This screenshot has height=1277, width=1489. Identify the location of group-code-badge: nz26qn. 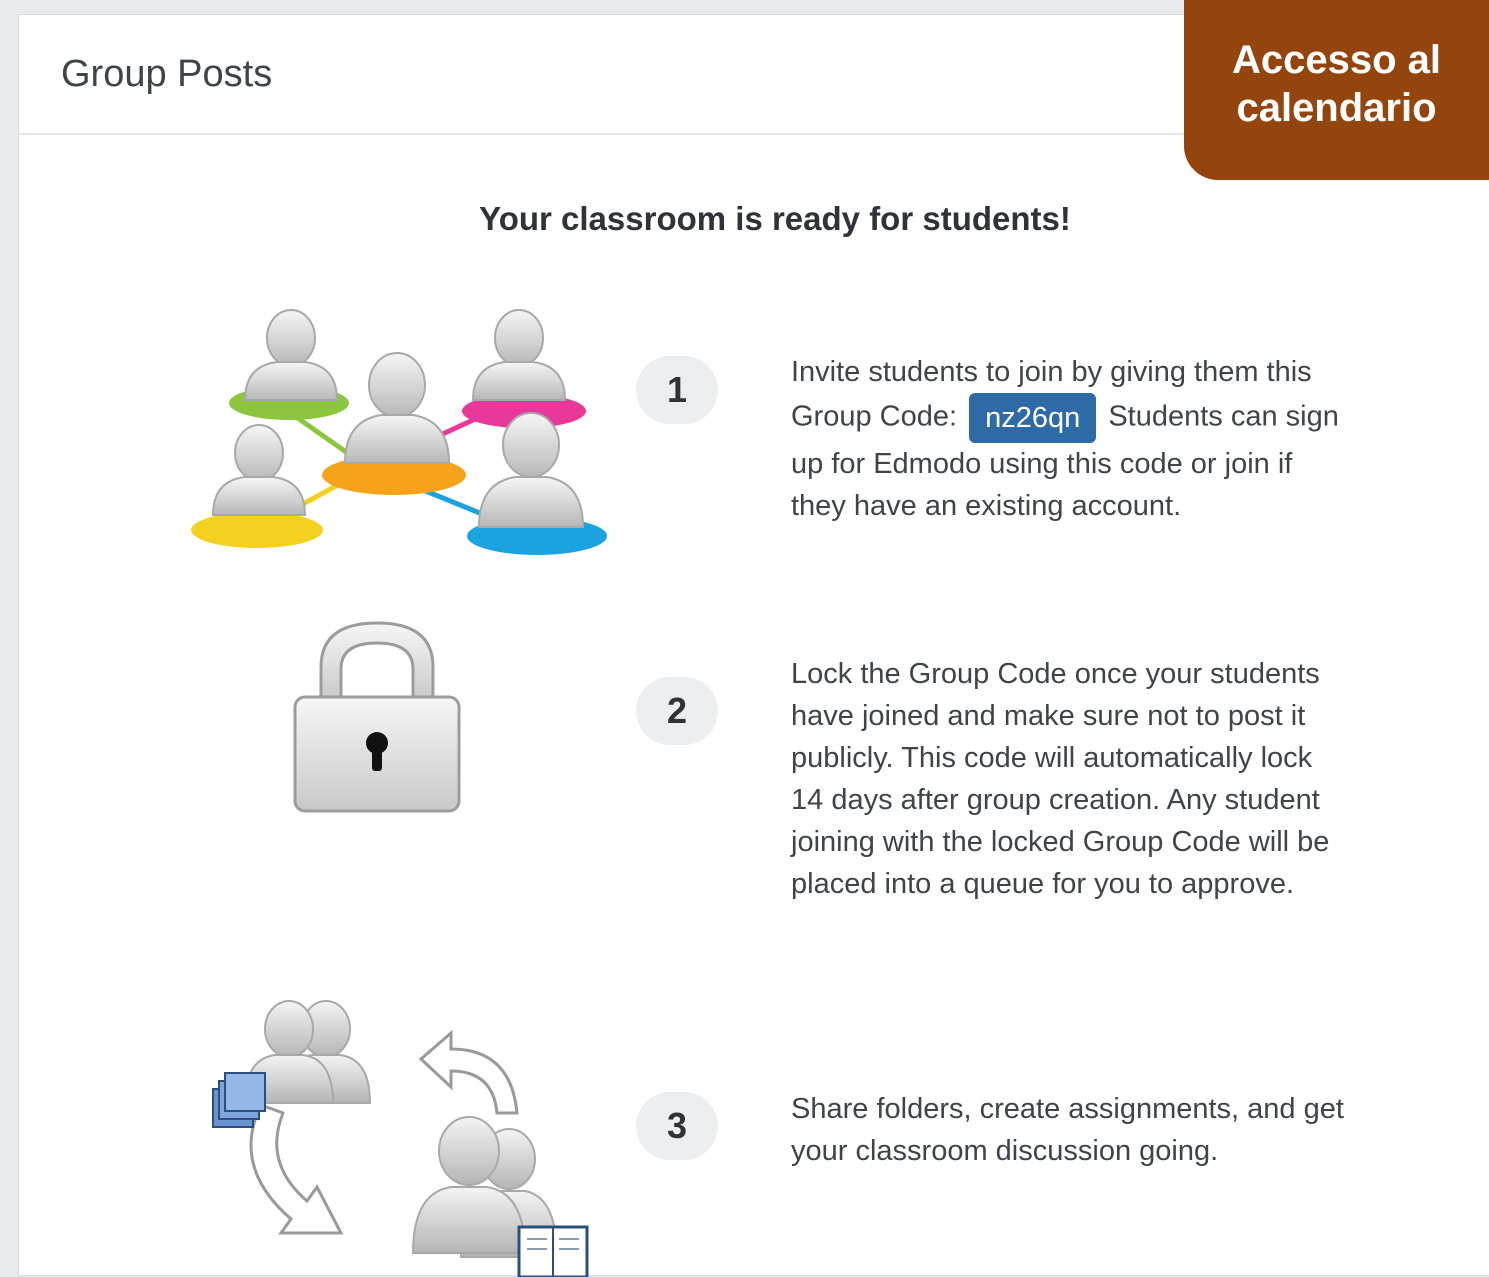
(1033, 418).